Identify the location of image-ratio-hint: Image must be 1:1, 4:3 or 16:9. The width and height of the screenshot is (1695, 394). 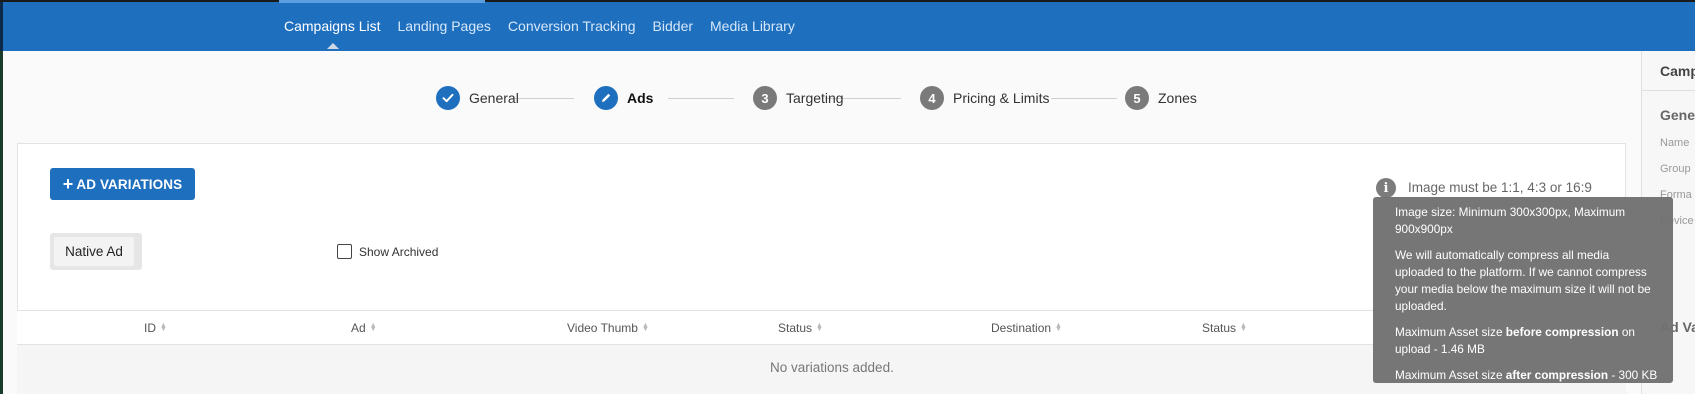
(1500, 187).